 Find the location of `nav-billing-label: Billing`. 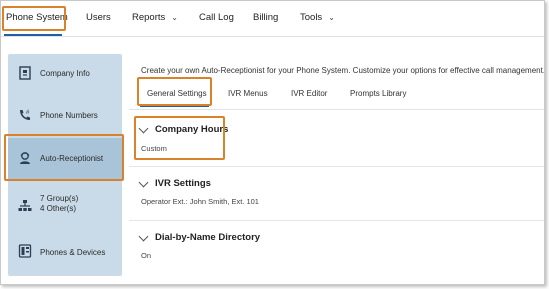

nav-billing-label: Billing is located at coordinates (266, 17).